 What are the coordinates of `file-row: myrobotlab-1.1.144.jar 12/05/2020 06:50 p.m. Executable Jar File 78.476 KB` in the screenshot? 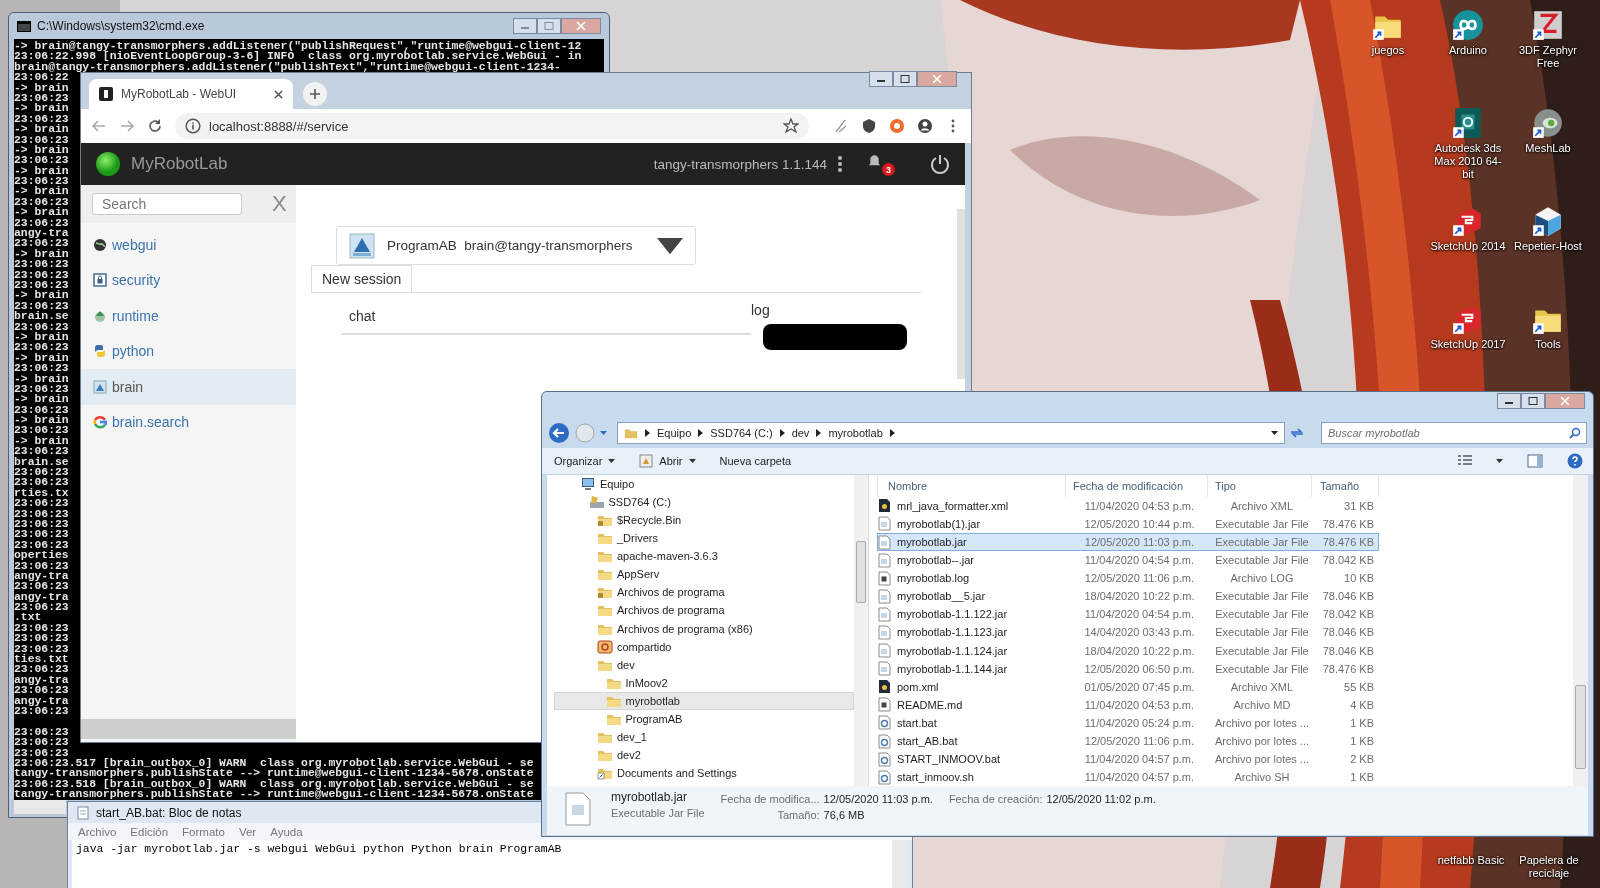 It's located at (1128, 668).